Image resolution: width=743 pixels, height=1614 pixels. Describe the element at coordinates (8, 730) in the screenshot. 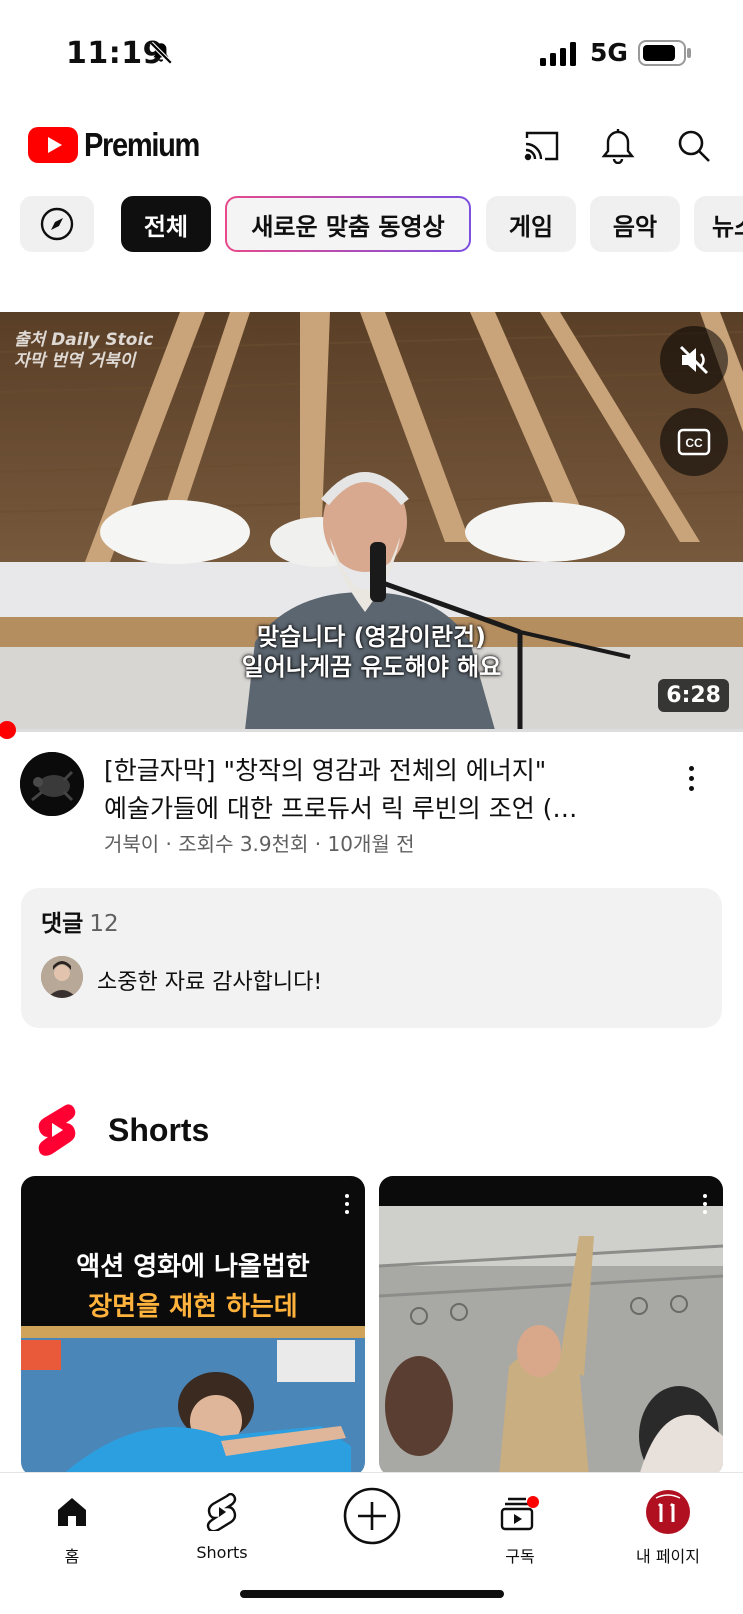

I see `playback-scrubber` at that location.